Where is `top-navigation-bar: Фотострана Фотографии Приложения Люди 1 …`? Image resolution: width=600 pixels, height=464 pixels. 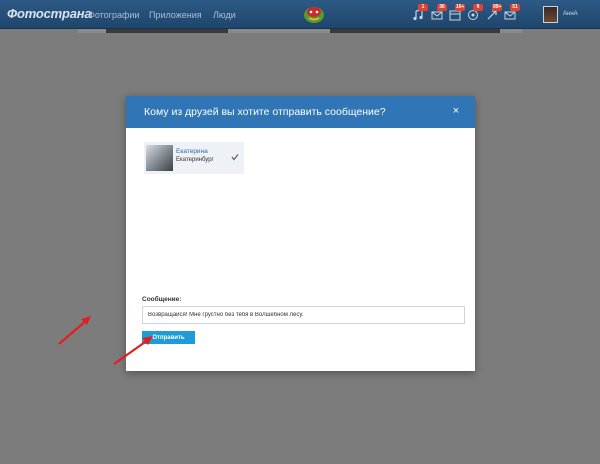
top-navigation-bar: Фотострана Фотографии Приложения Люди 1 … is located at coordinates (300, 14).